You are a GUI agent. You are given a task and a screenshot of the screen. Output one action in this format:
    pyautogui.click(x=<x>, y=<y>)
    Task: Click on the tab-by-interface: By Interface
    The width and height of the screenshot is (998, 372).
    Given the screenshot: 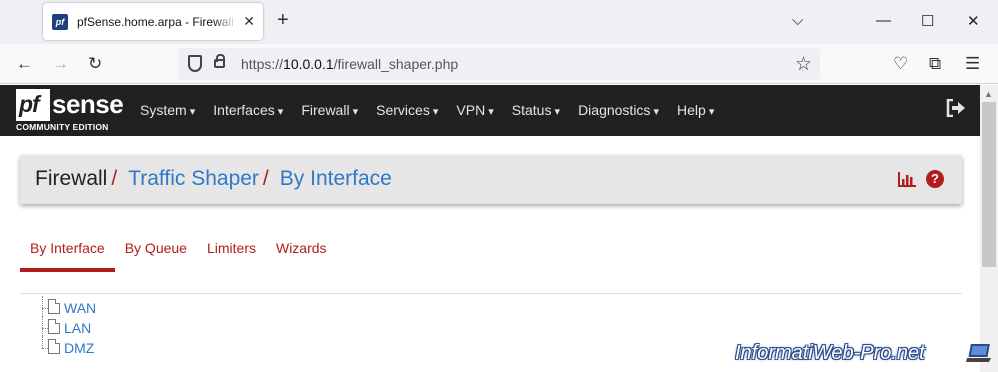 What is the action you would take?
    pyautogui.click(x=67, y=254)
    